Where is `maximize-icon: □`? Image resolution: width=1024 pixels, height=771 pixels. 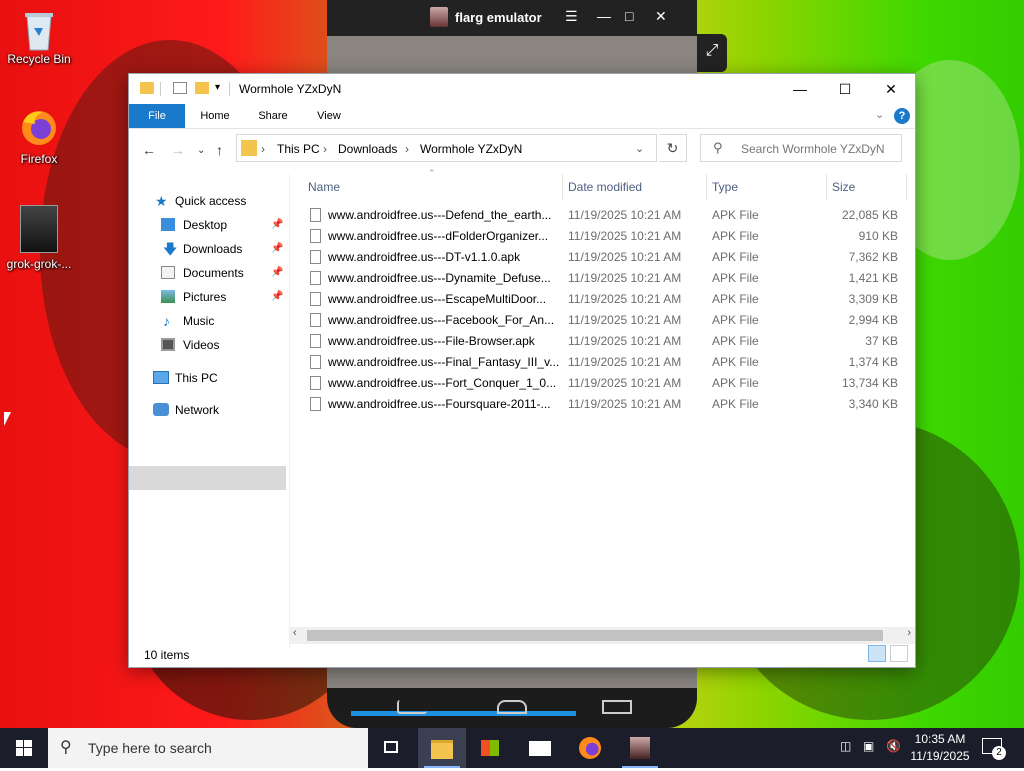 maximize-icon: □ is located at coordinates (629, 16).